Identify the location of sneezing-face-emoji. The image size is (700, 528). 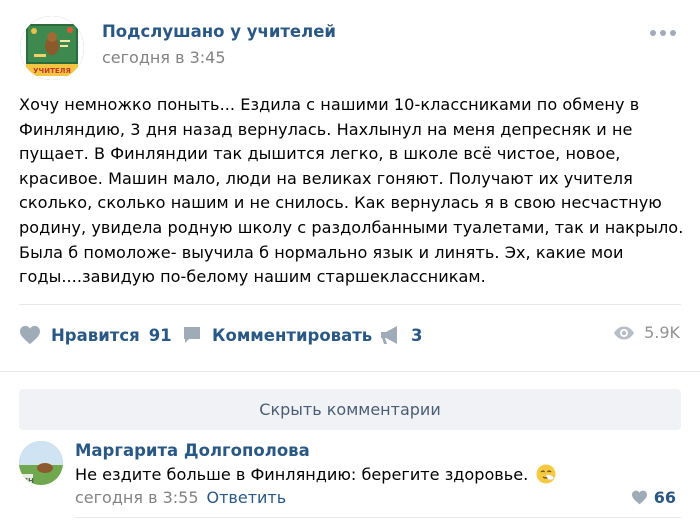
(546, 474).